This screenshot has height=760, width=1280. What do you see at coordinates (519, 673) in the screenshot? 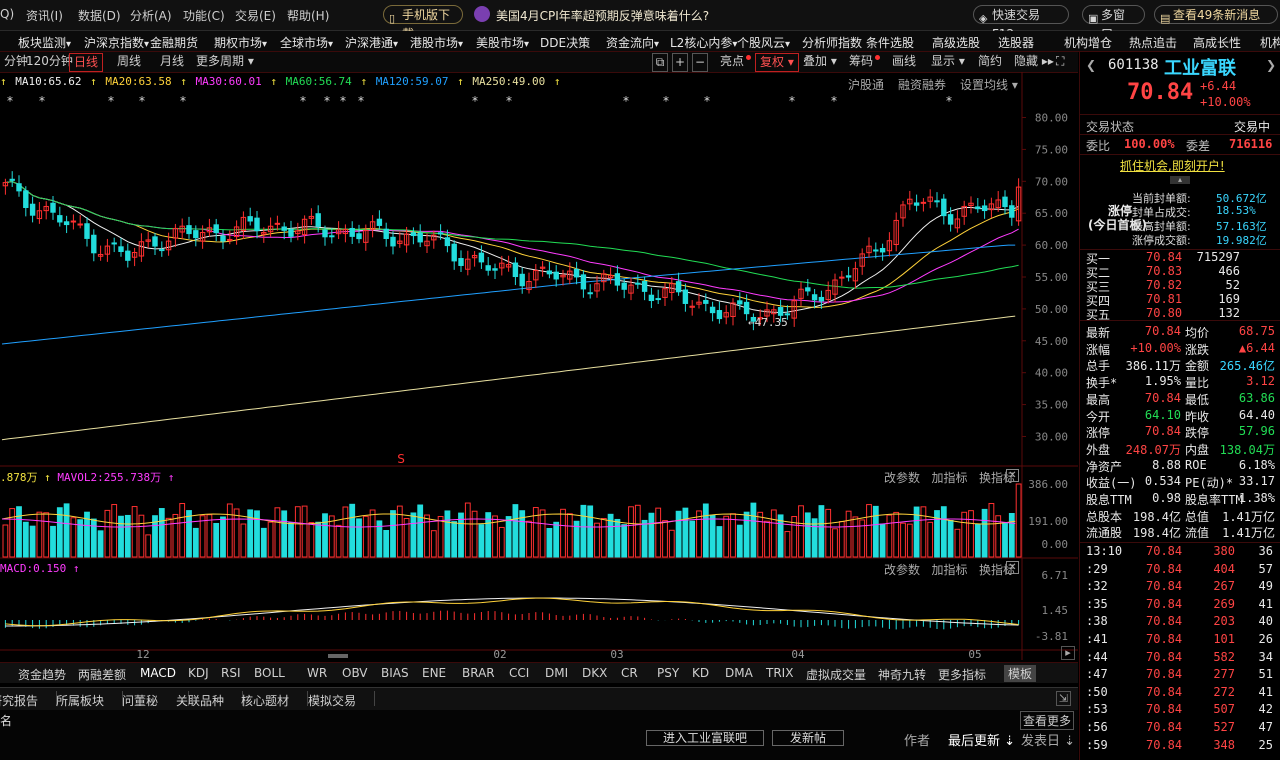
I see `indicator-tab-11: CCI` at bounding box center [519, 673].